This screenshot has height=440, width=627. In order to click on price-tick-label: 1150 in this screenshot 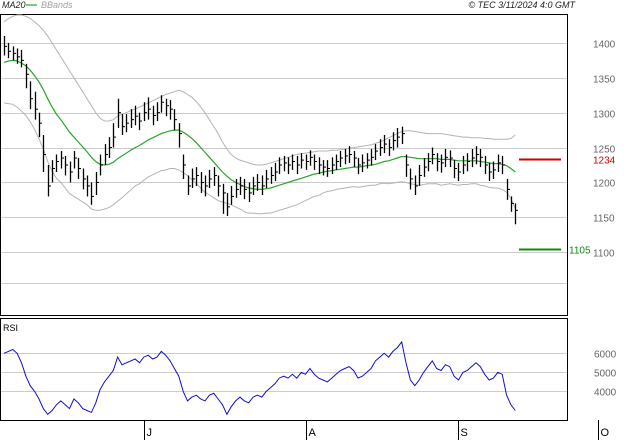, I will do `click(604, 219)`.